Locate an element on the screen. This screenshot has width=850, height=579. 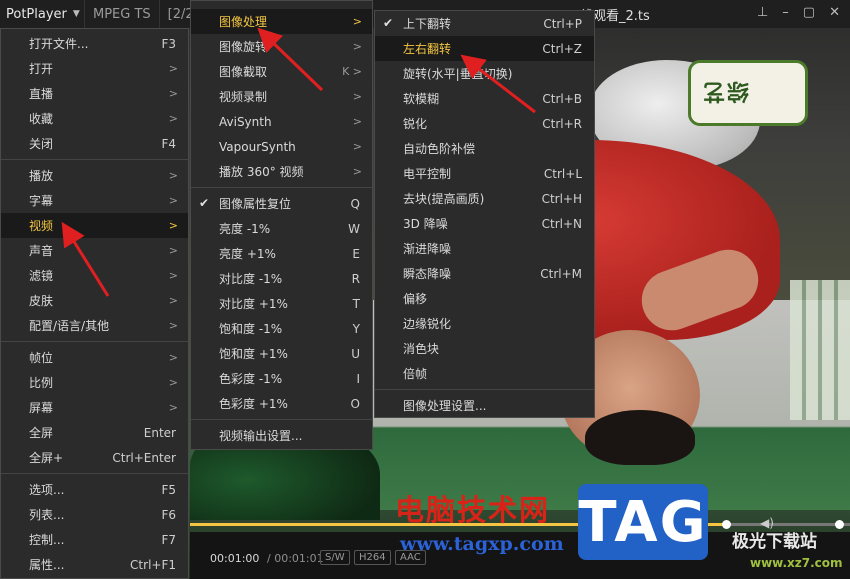
menu-item: 色彩度 -1% I is located at coordinates (281, 378).